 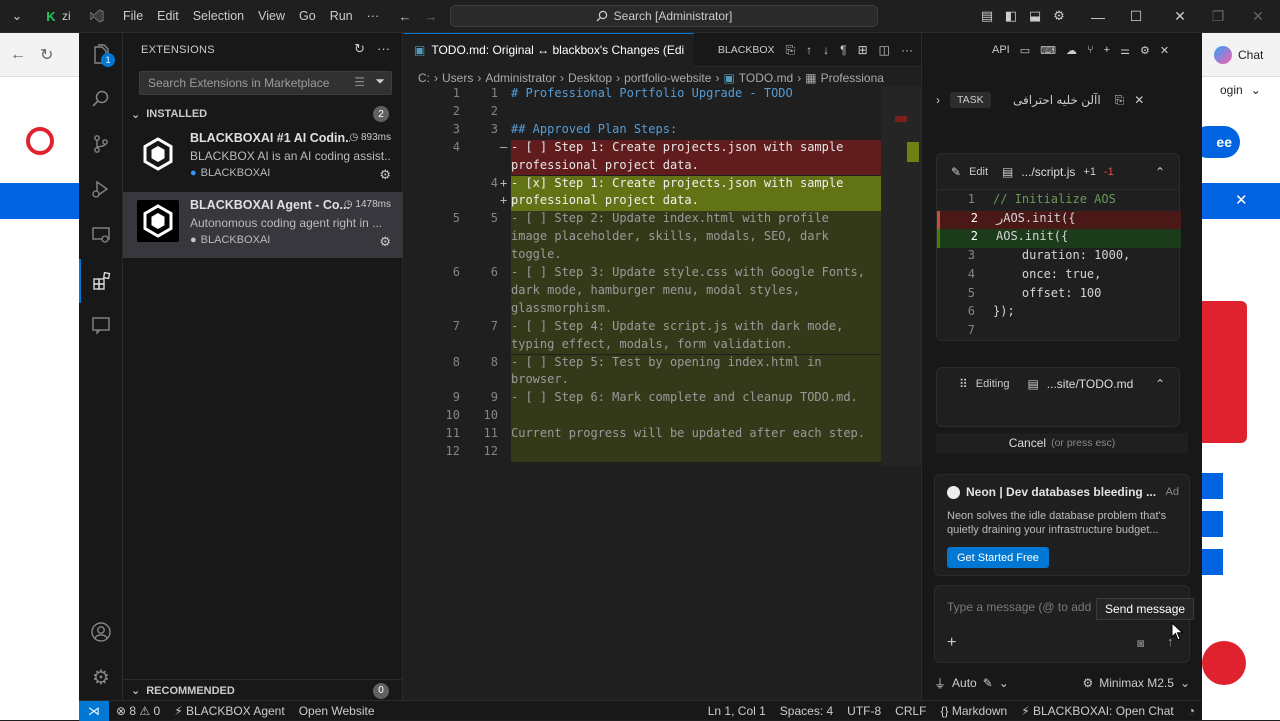 I want to click on refresh-icon: ↻, so click(x=359, y=49).